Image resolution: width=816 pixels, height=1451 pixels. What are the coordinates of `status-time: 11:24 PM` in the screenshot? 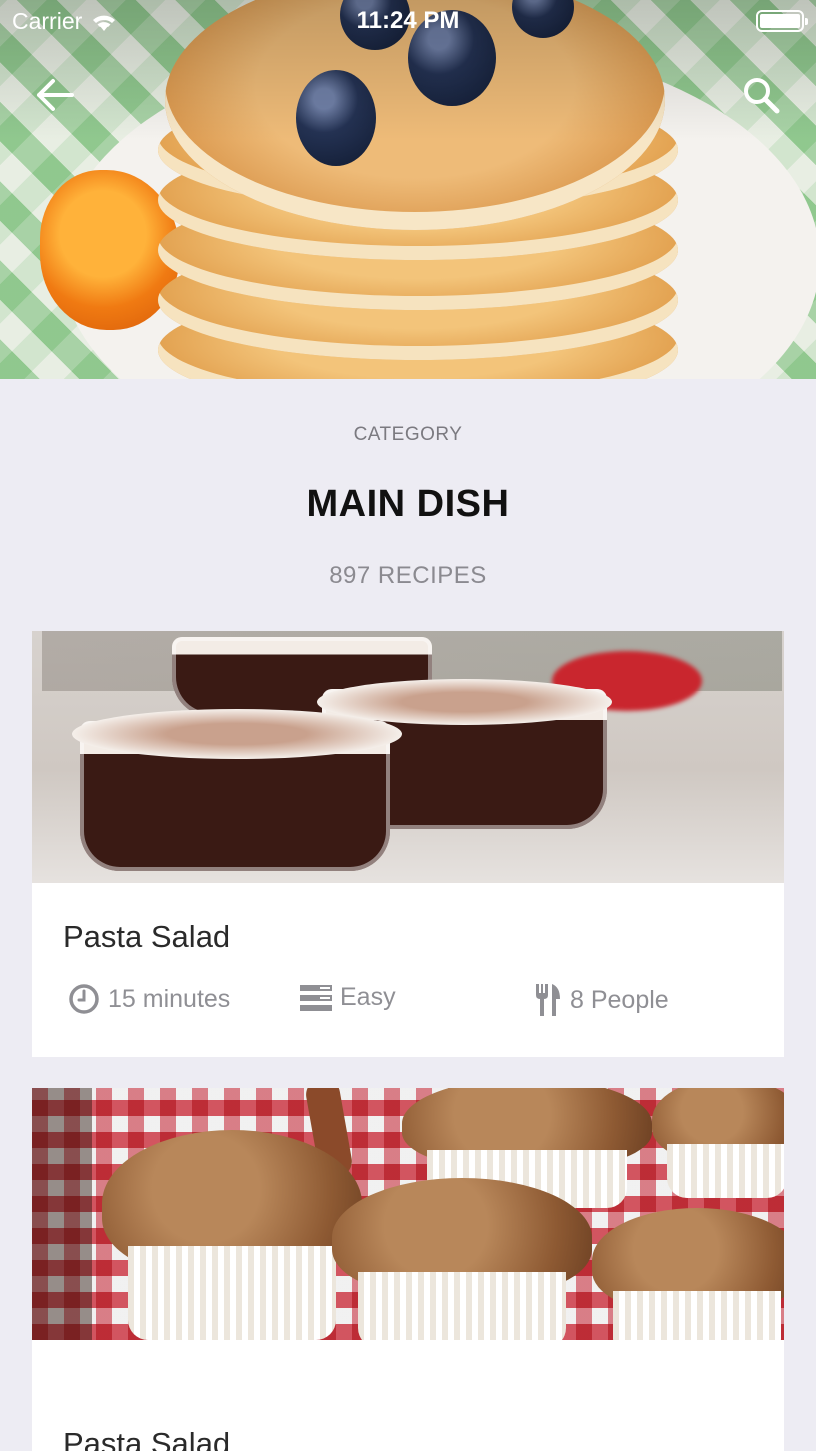 It's located at (408, 20).